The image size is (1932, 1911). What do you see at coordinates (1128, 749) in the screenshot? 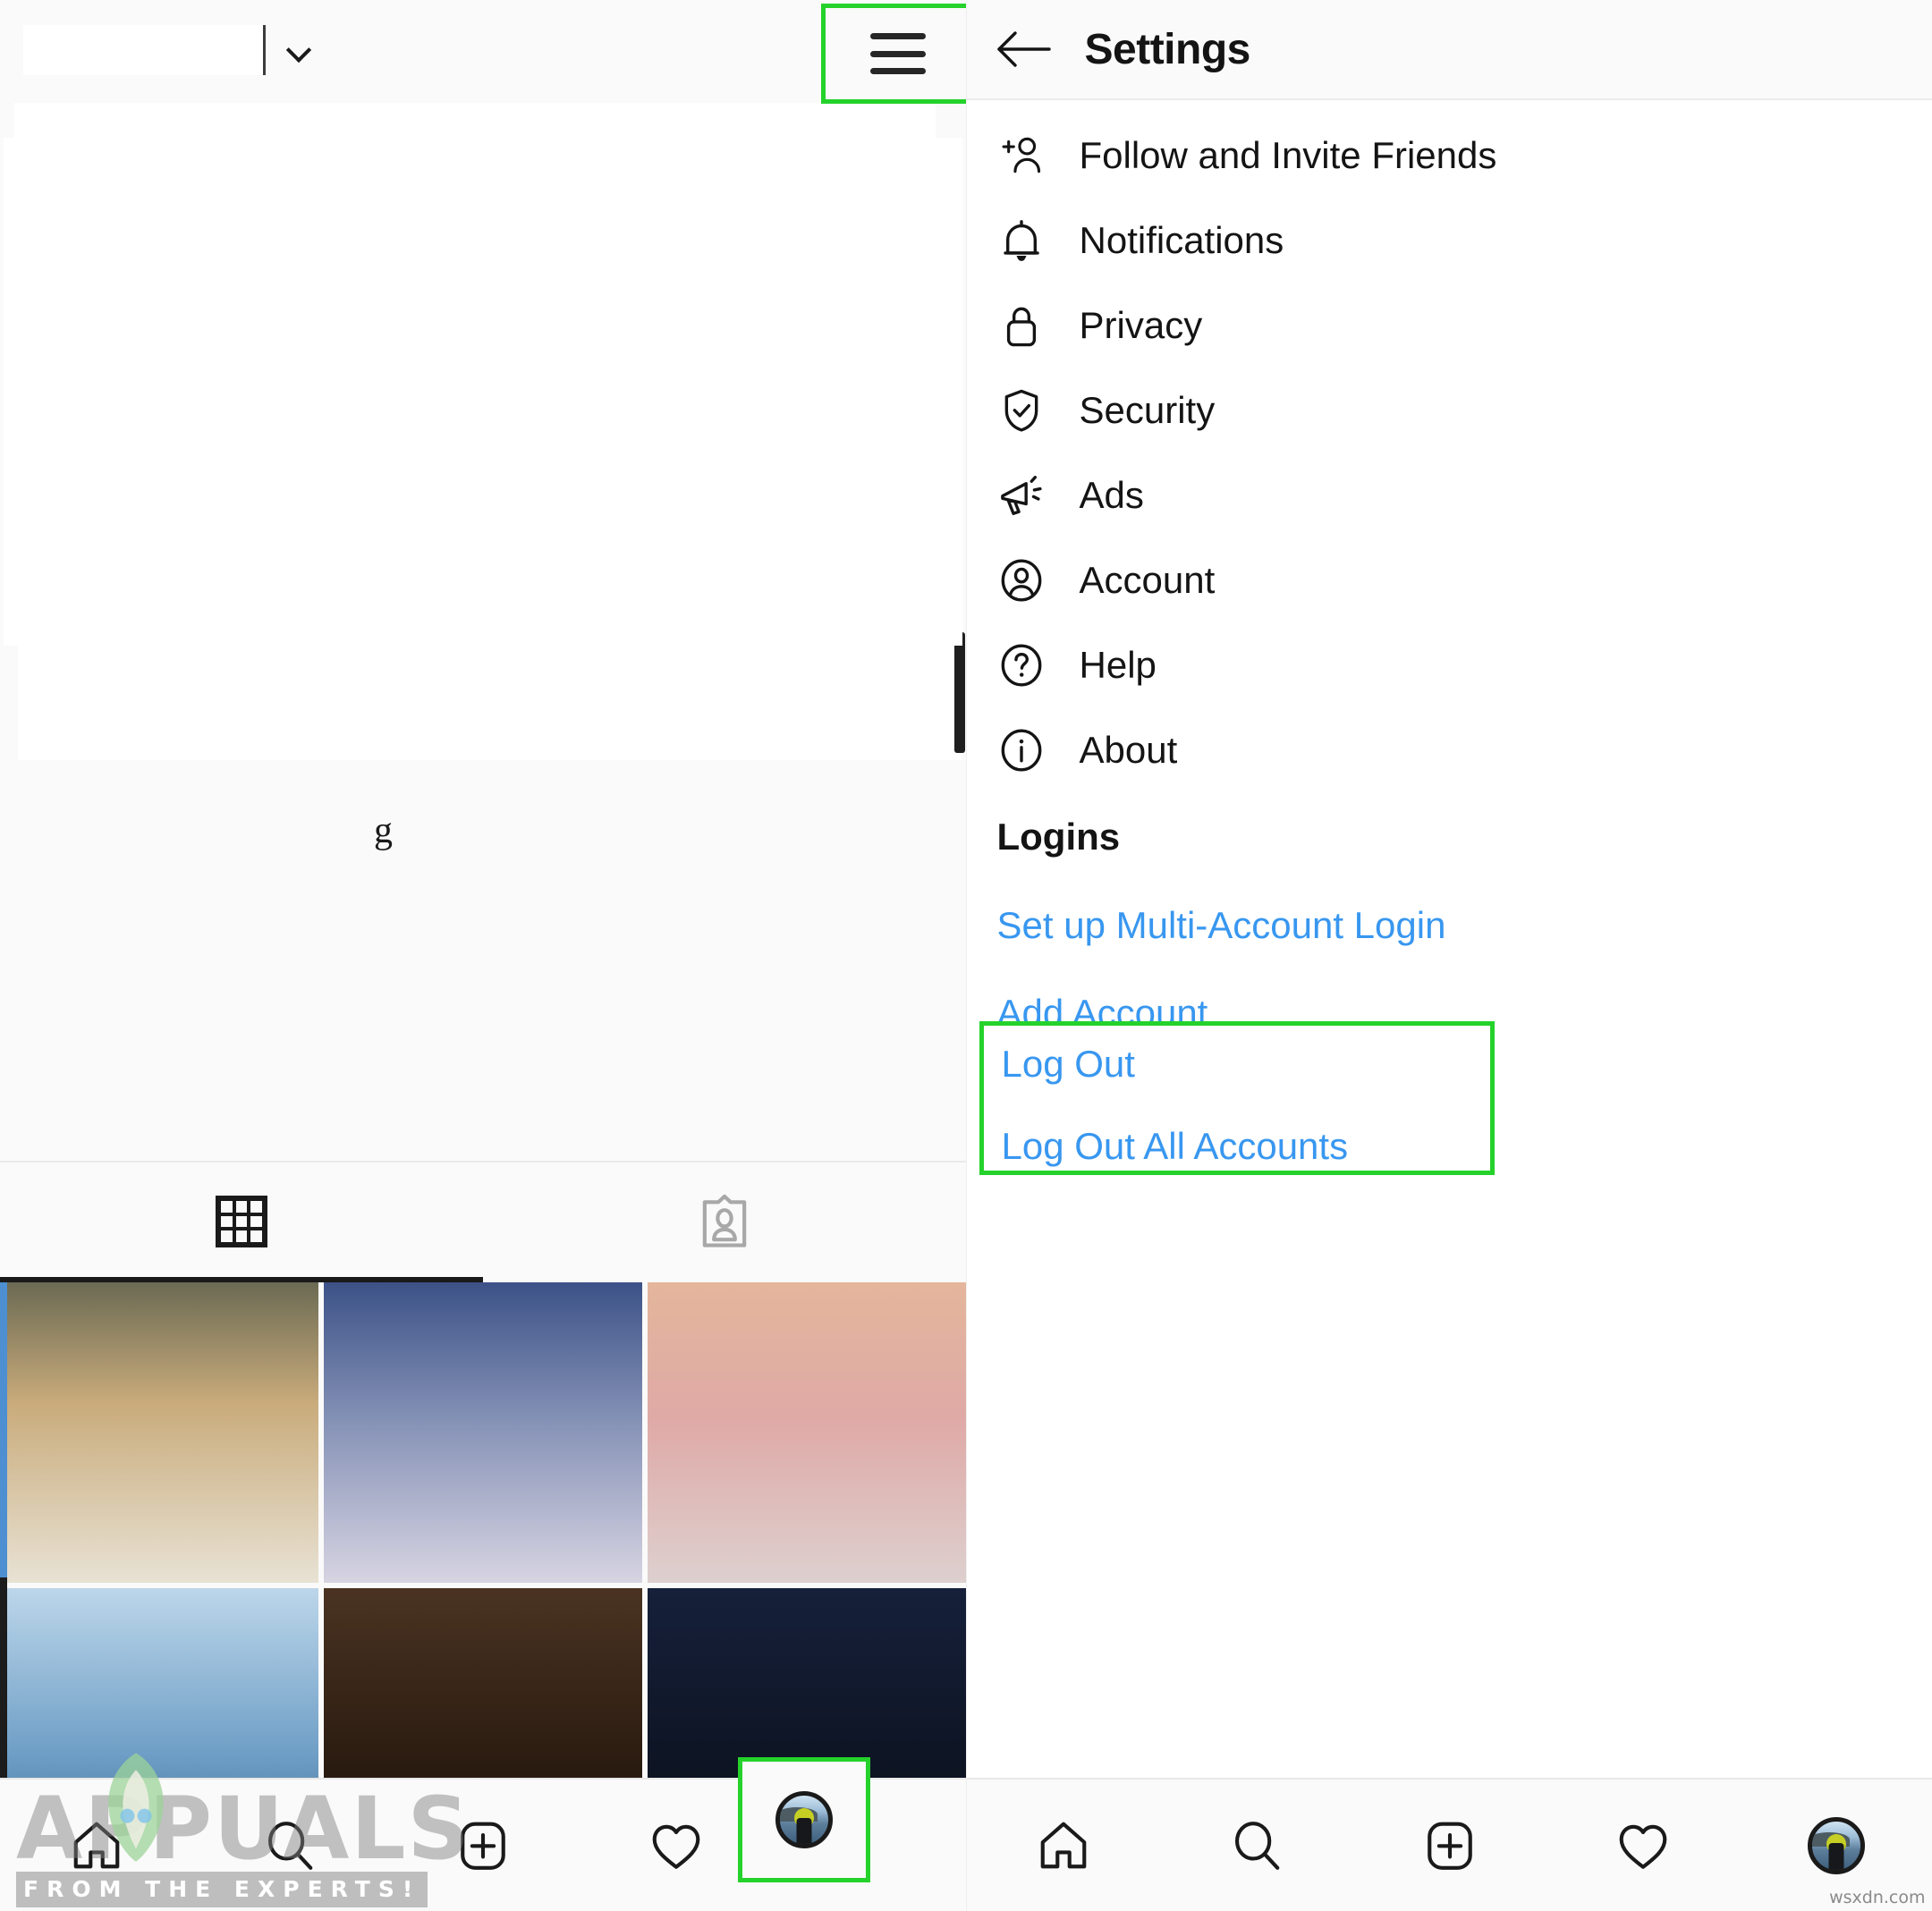
I see `settings-item-label: About` at bounding box center [1128, 749].